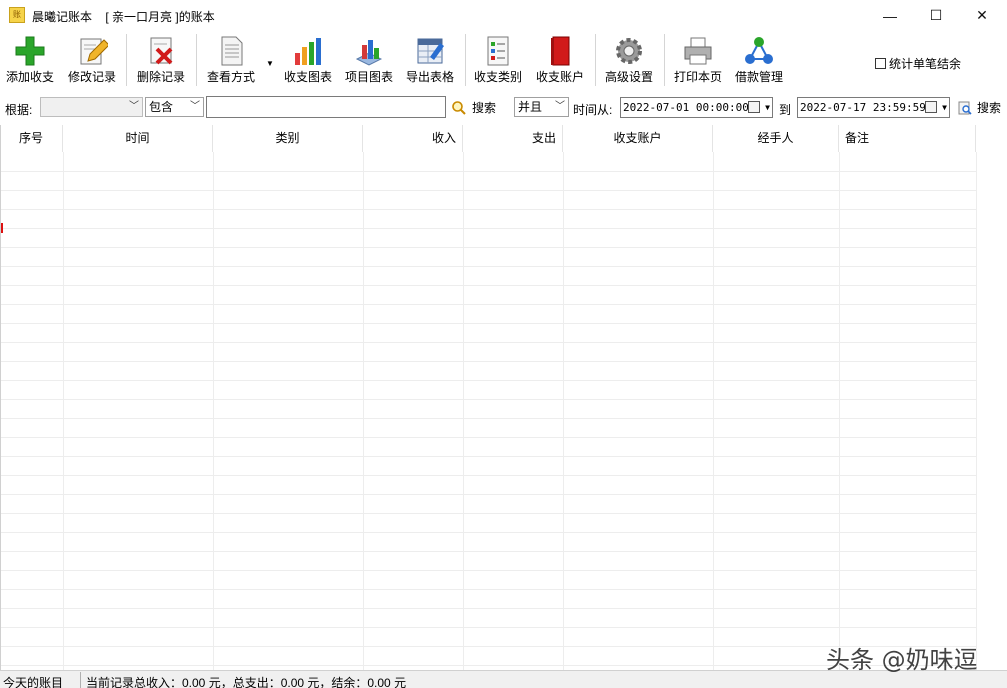  I want to click on add-record-button: 添加收支, so click(30, 61).